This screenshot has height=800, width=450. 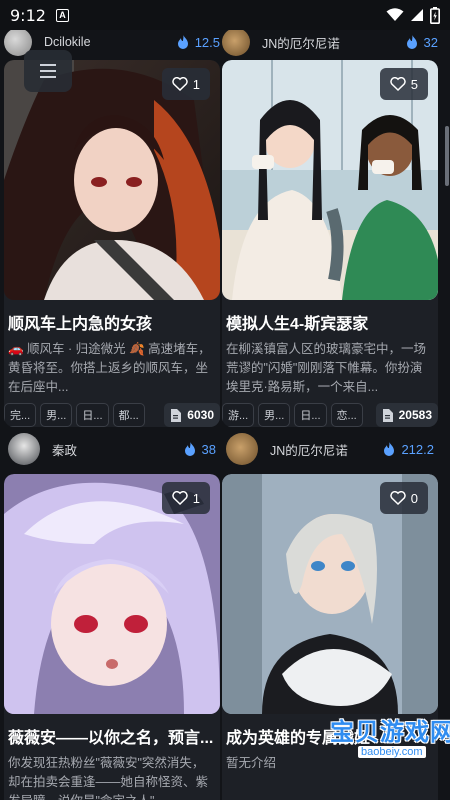 What do you see at coordinates (447, 156) in the screenshot?
I see `scrollbar-thumb` at bounding box center [447, 156].